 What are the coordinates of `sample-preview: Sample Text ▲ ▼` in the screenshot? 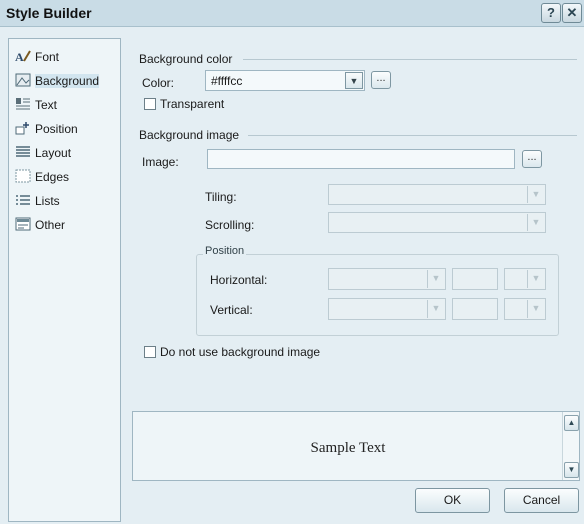 It's located at (356, 446).